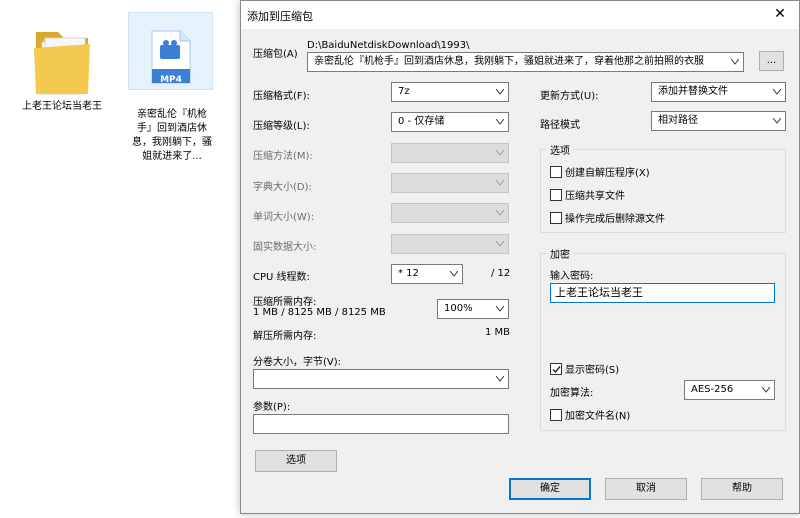  What do you see at coordinates (572, 393) in the screenshot?
I see `encryption-method-label: 加密算法:` at bounding box center [572, 393].